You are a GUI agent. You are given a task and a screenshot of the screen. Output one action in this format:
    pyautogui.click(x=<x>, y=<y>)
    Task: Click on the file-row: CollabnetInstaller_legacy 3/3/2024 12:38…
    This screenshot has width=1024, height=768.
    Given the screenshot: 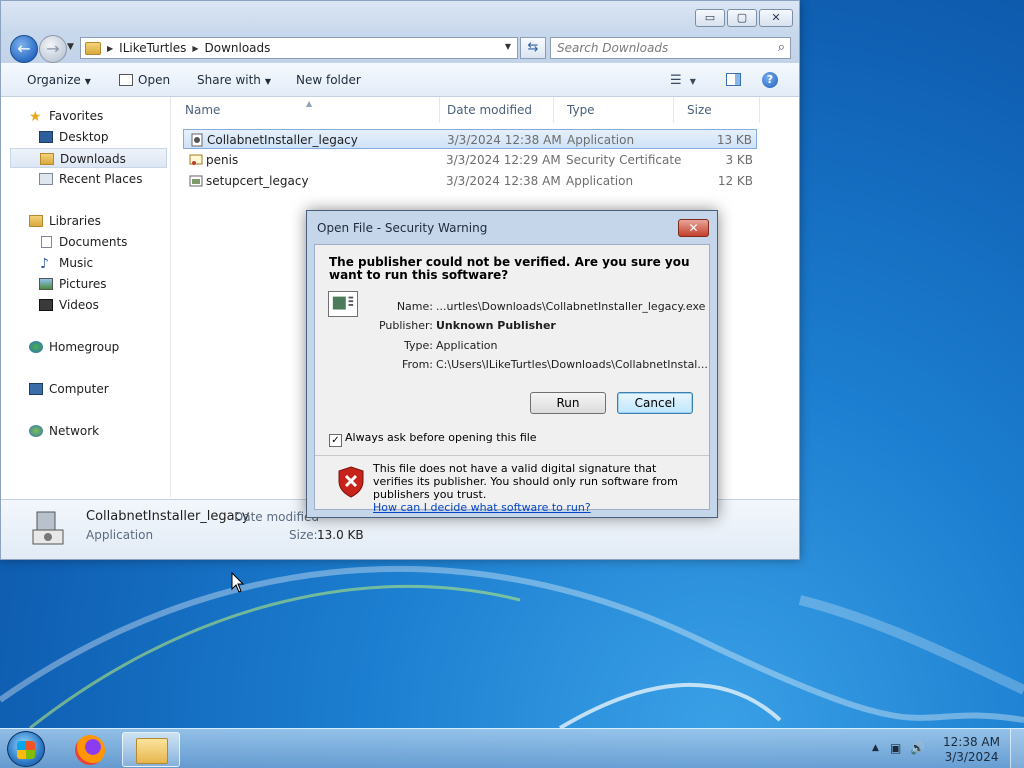 What is the action you would take?
    pyautogui.click(x=470, y=139)
    